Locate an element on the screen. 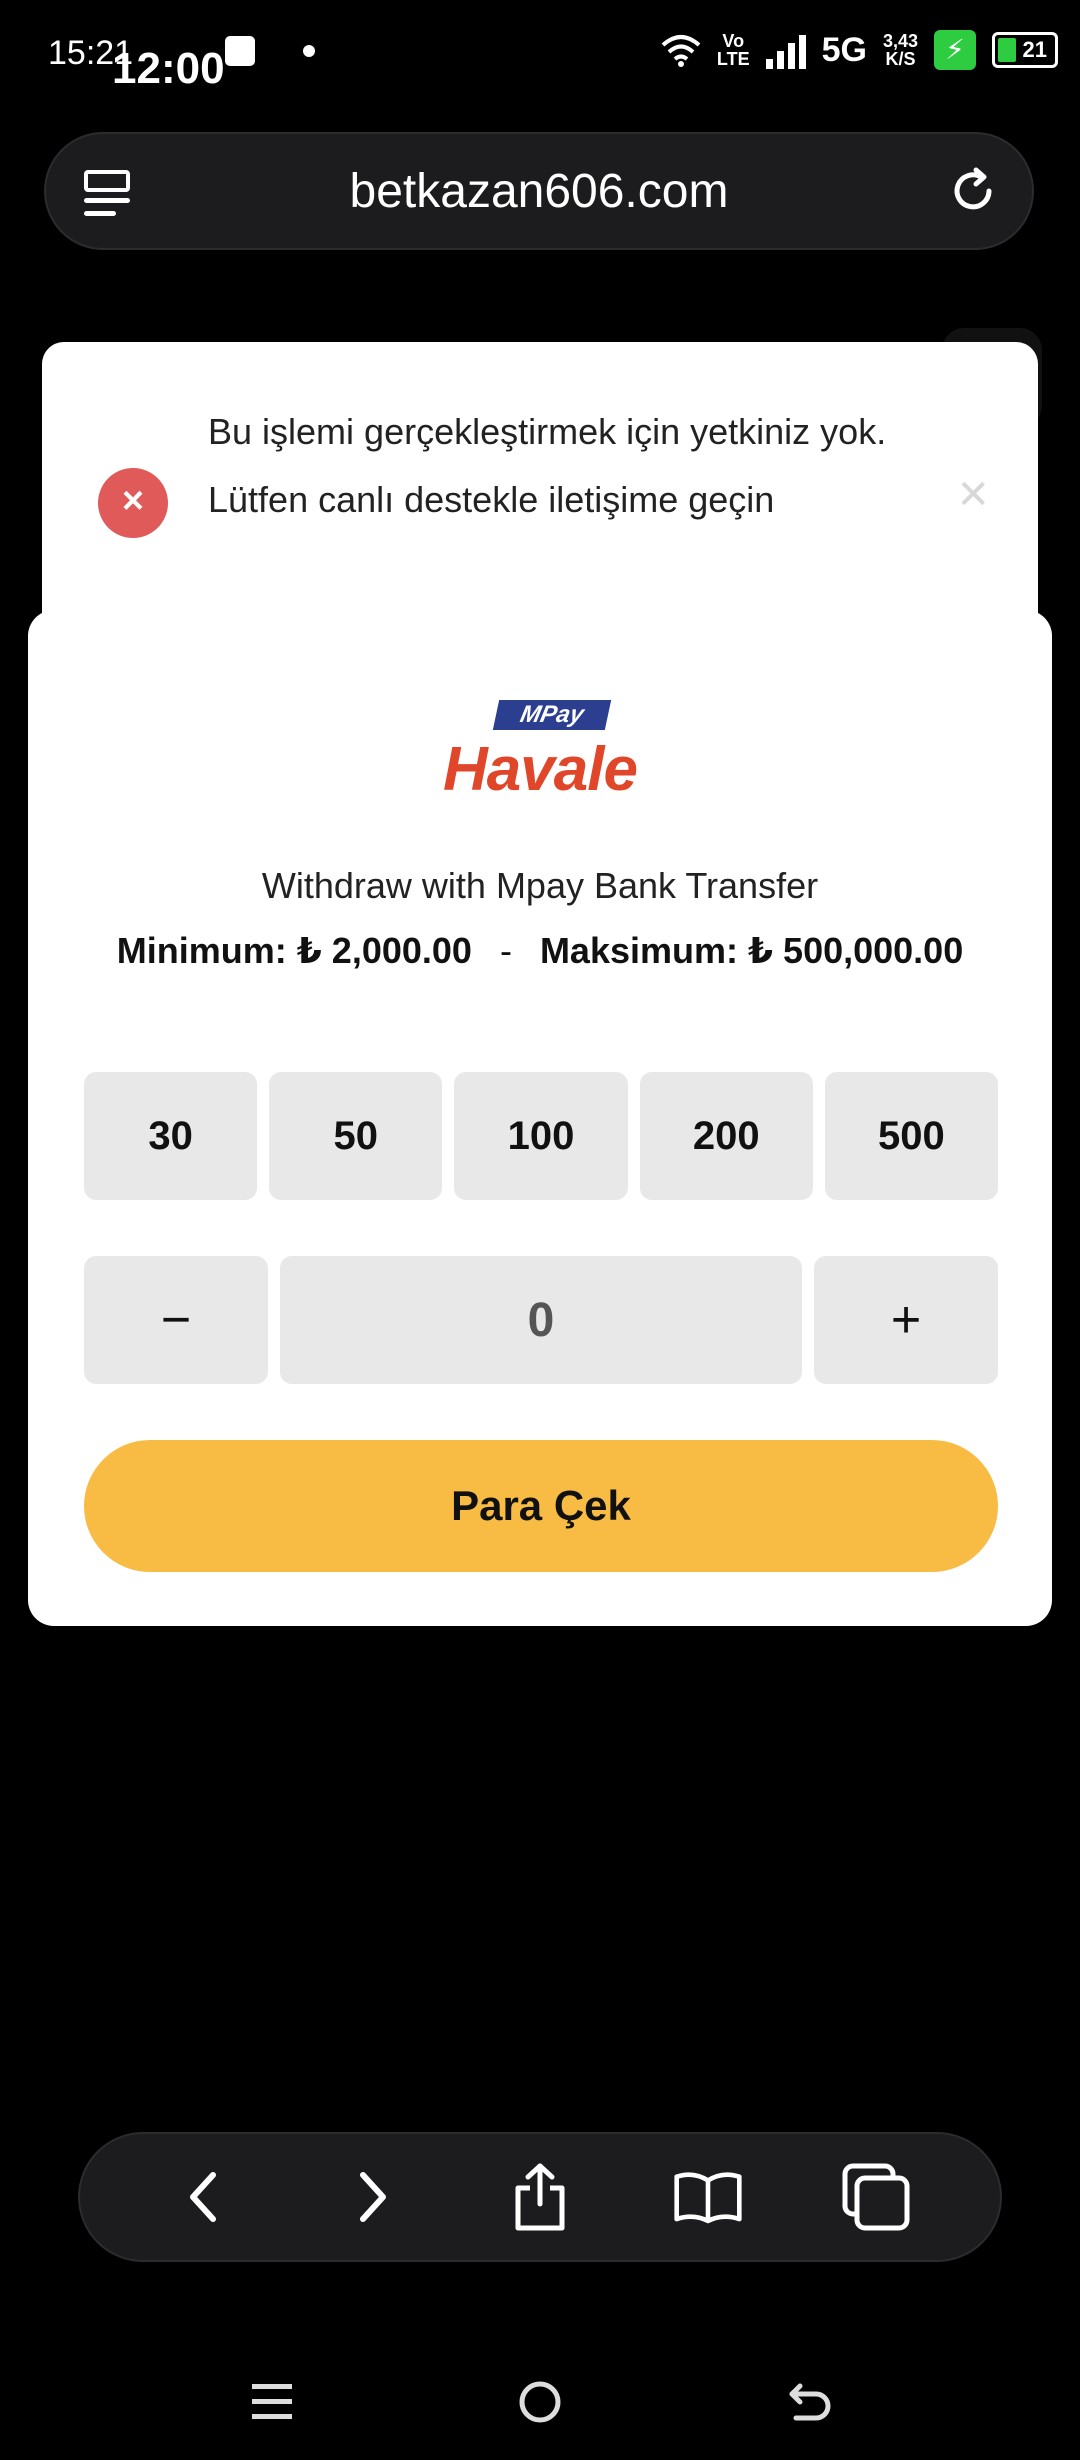  logo-mpay-text: MPay is located at coordinates (552, 715).